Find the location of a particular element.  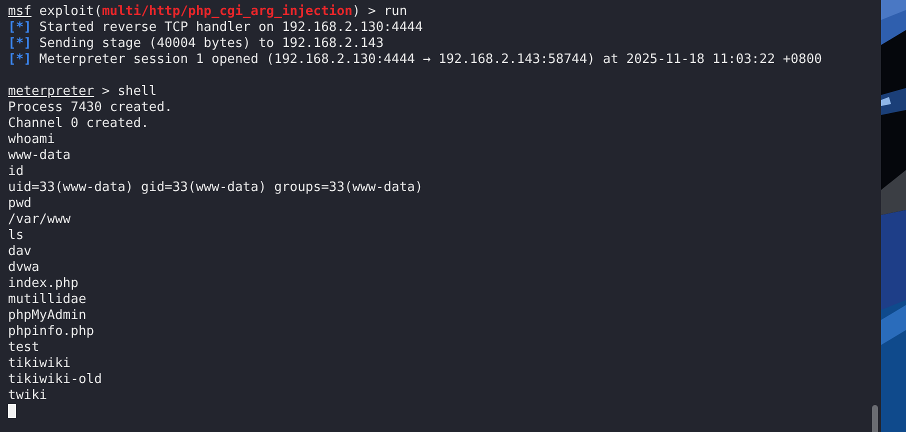

output-line: twiki is located at coordinates (28, 396).